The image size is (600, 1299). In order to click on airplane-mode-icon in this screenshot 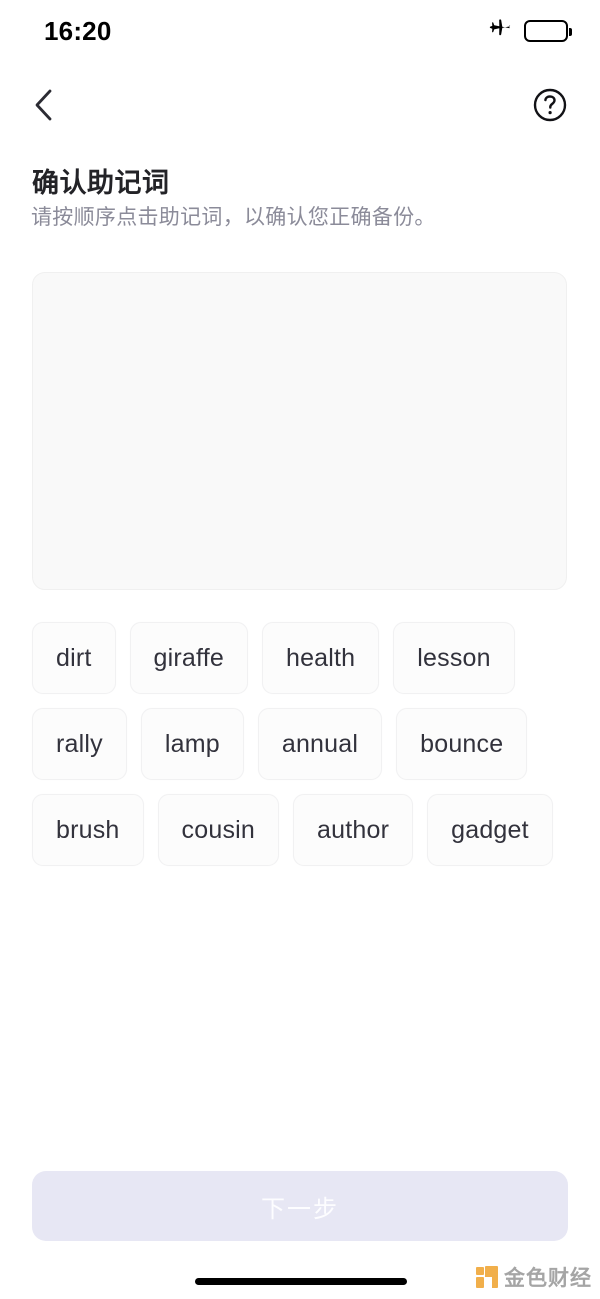, I will do `click(500, 31)`.